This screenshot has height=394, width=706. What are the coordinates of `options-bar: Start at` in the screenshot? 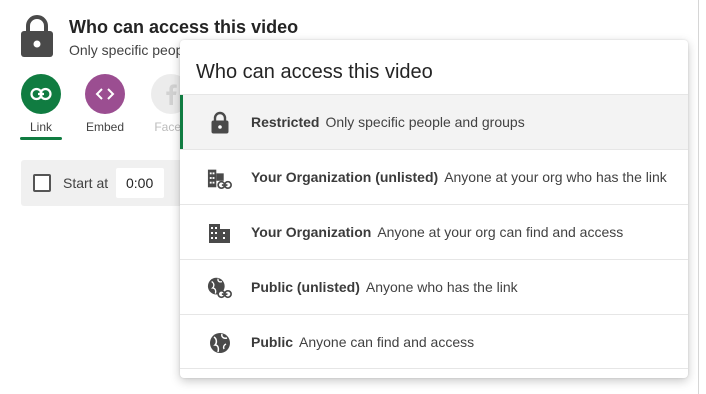 It's located at (106, 183).